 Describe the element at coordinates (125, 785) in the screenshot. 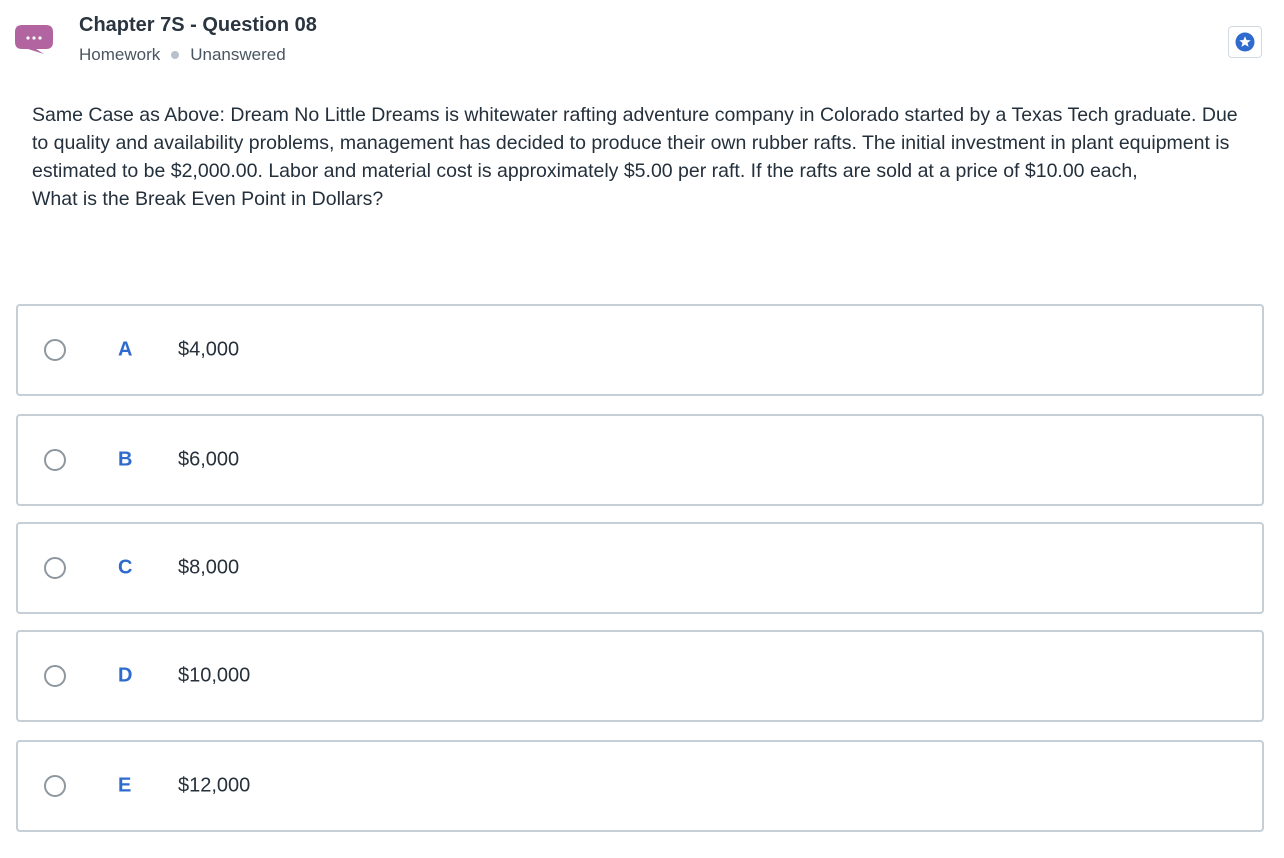

I see `option-letter: E` at that location.